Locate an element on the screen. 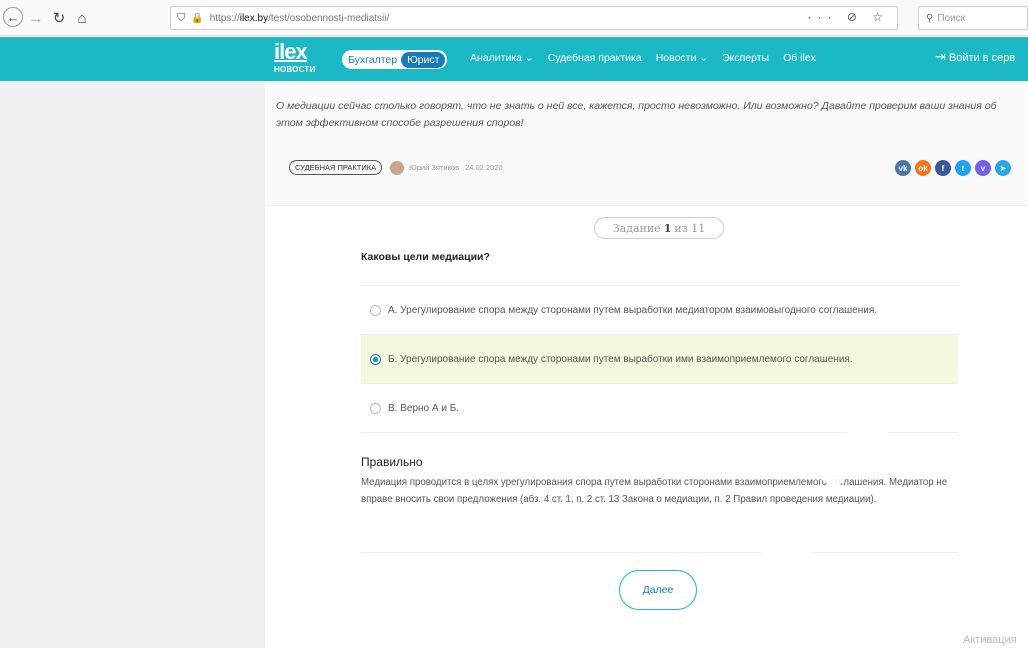  facebook-icon: f is located at coordinates (943, 168).